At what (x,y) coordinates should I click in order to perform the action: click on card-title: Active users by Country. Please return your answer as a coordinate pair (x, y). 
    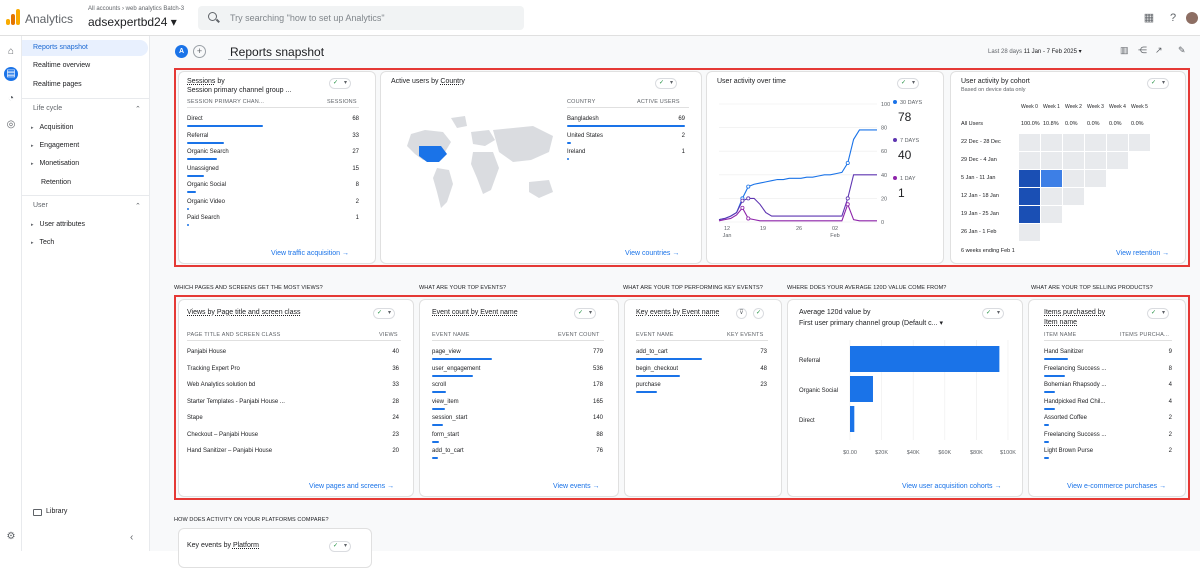
    Looking at the image, I should click on (428, 81).